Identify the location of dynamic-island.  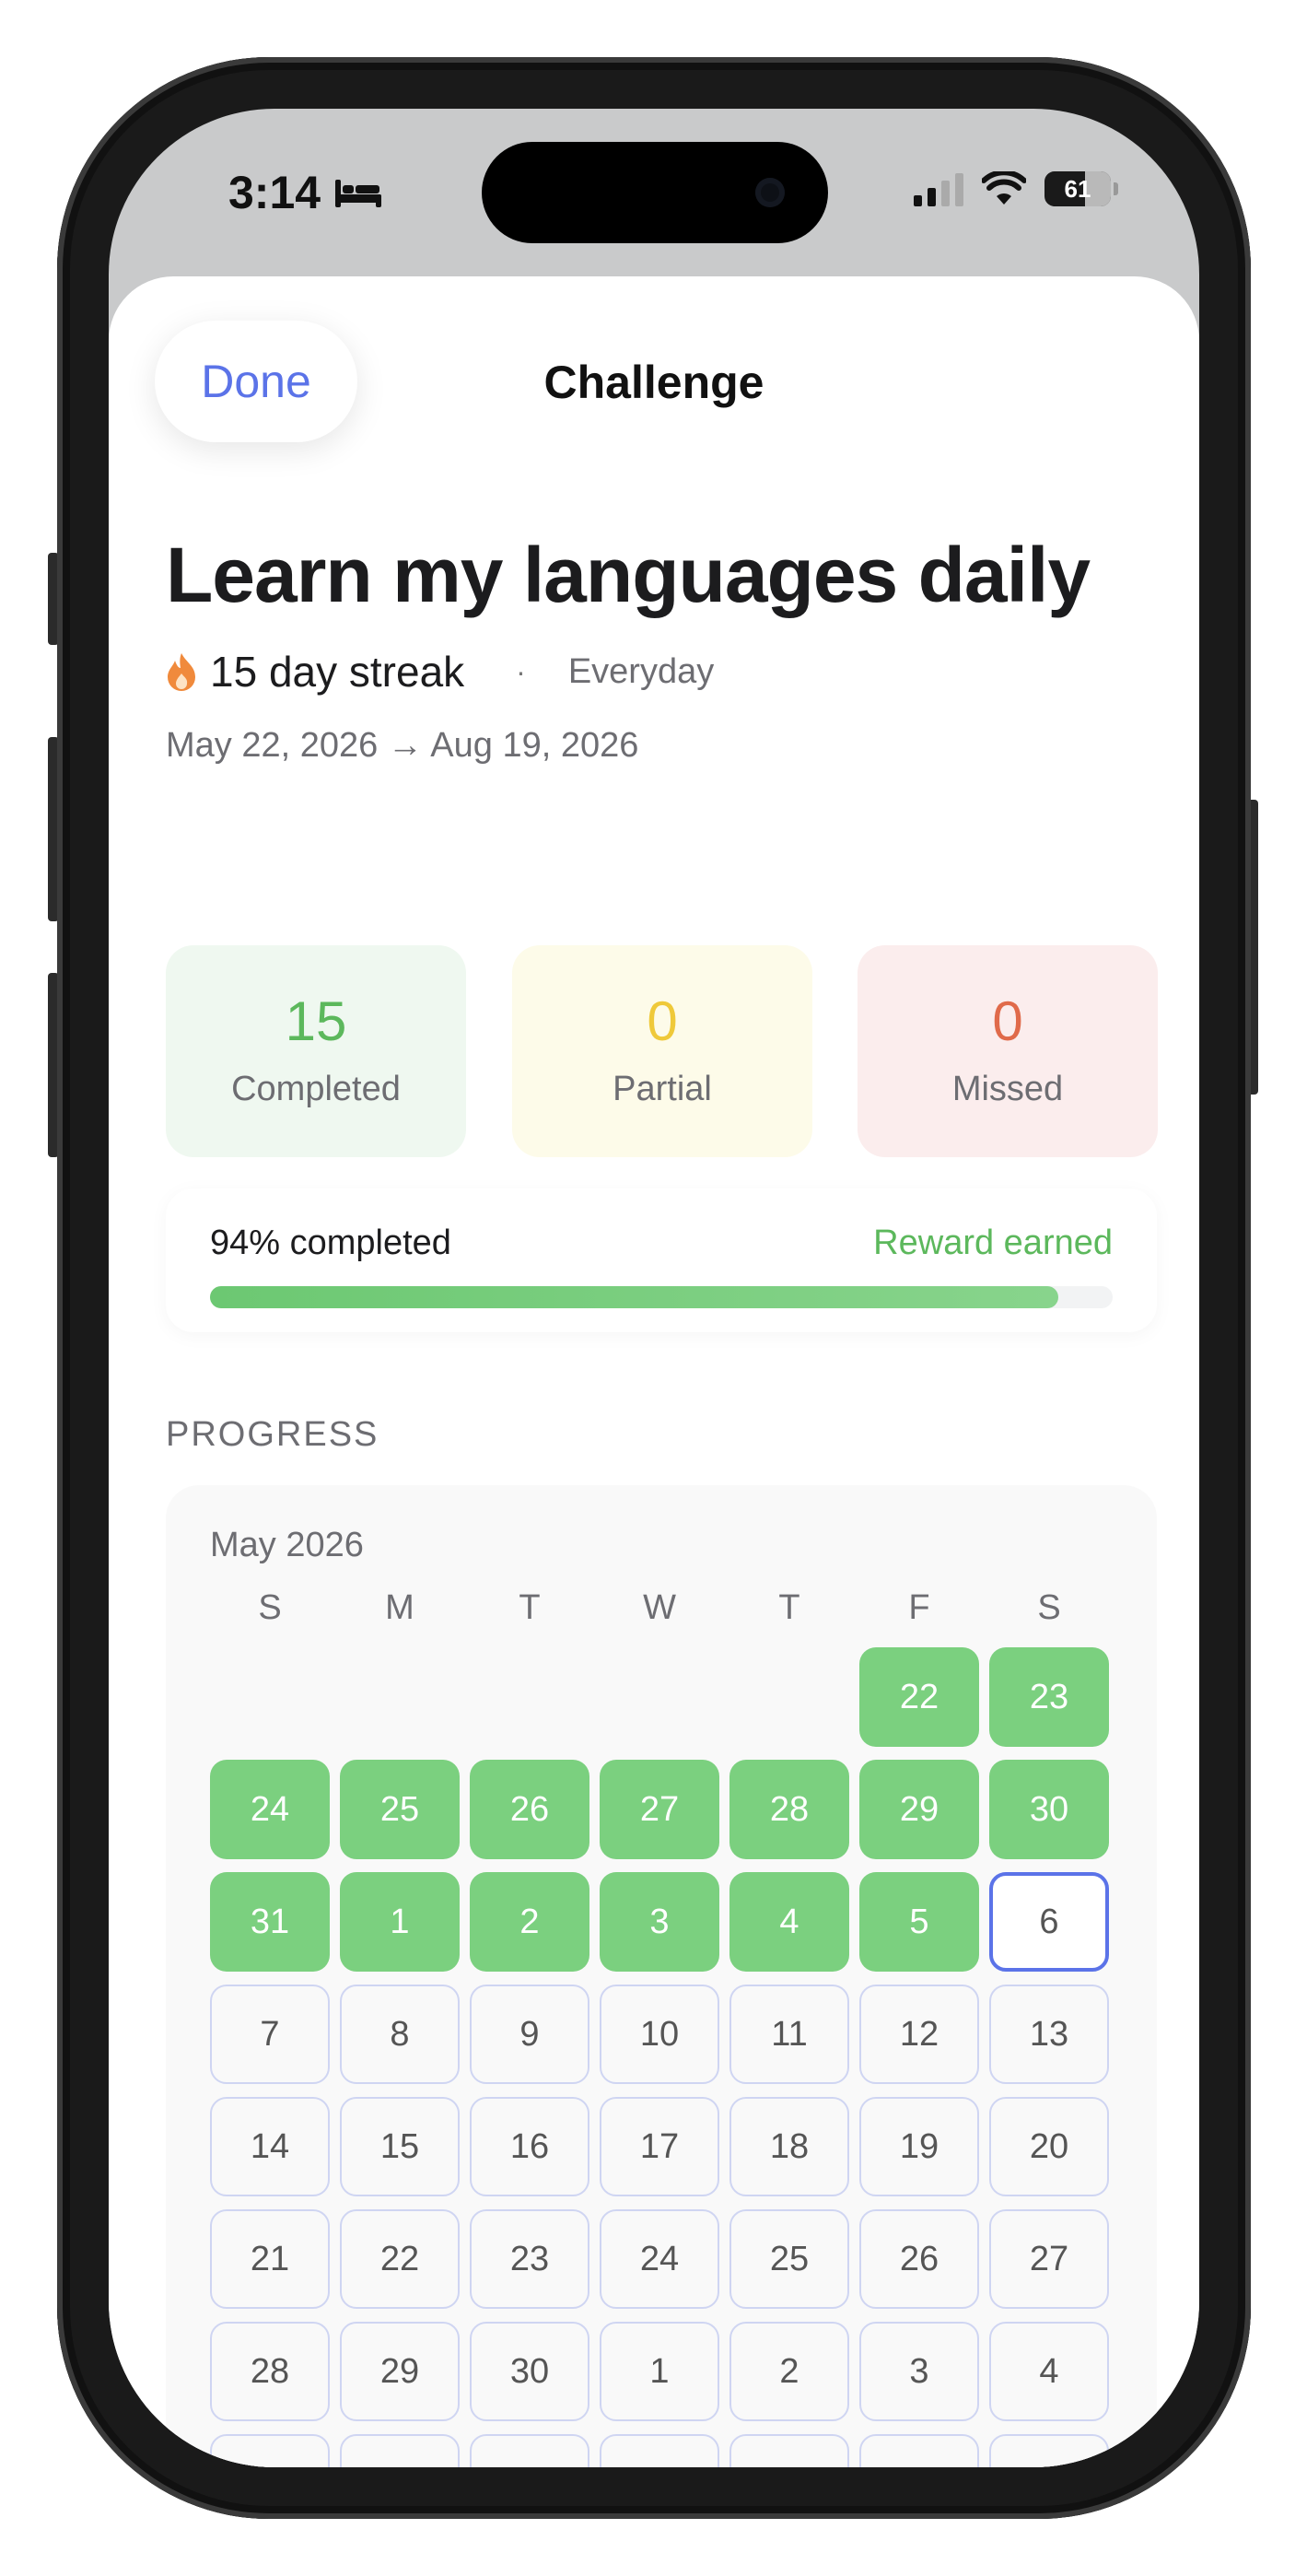
(655, 192).